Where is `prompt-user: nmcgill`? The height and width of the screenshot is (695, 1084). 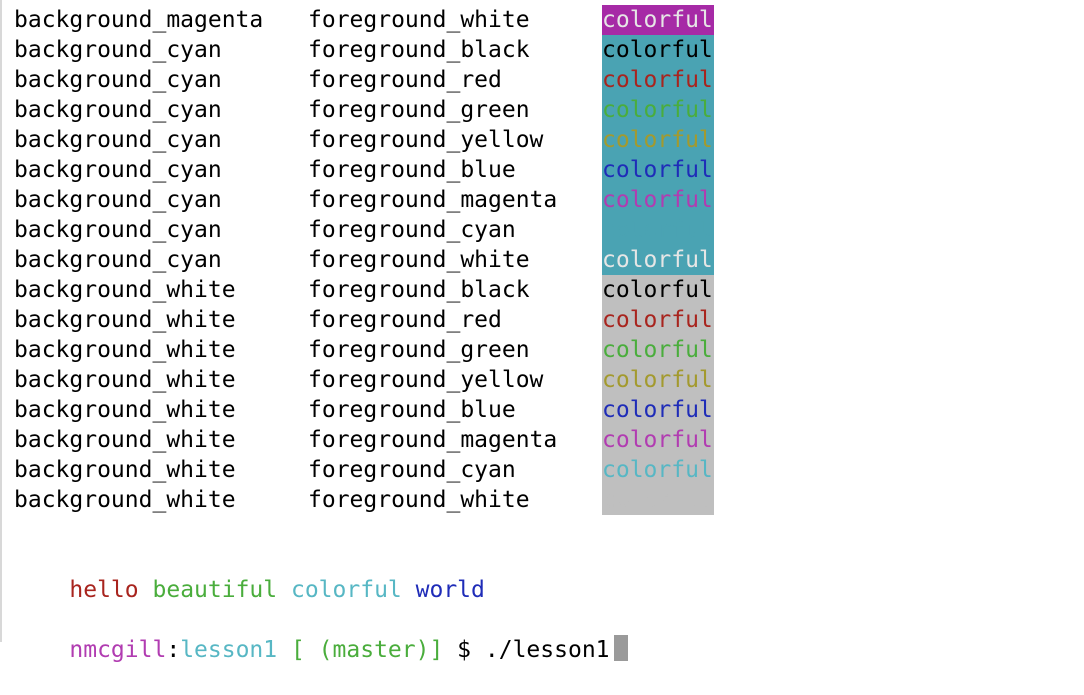
prompt-user: nmcgill is located at coordinates (118, 650).